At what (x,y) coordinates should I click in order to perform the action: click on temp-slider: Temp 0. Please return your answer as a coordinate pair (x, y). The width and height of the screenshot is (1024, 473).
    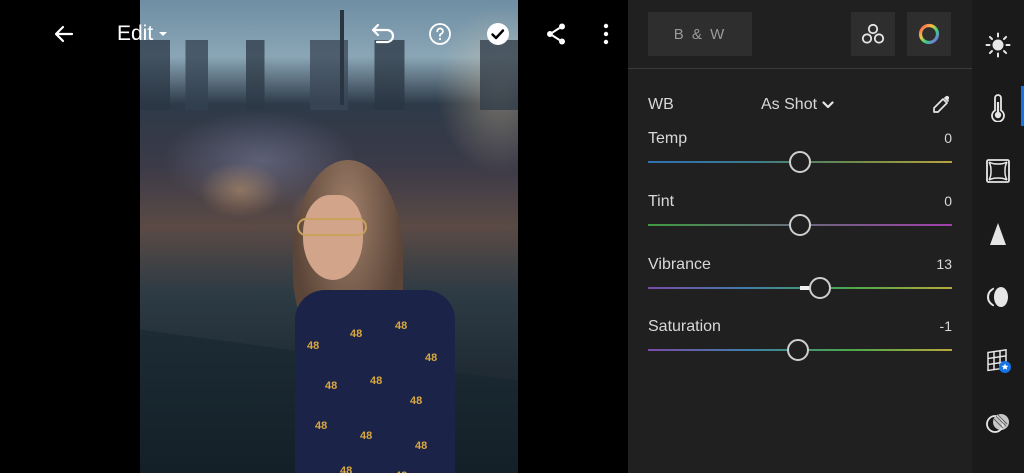
    Looking at the image, I should click on (800, 153).